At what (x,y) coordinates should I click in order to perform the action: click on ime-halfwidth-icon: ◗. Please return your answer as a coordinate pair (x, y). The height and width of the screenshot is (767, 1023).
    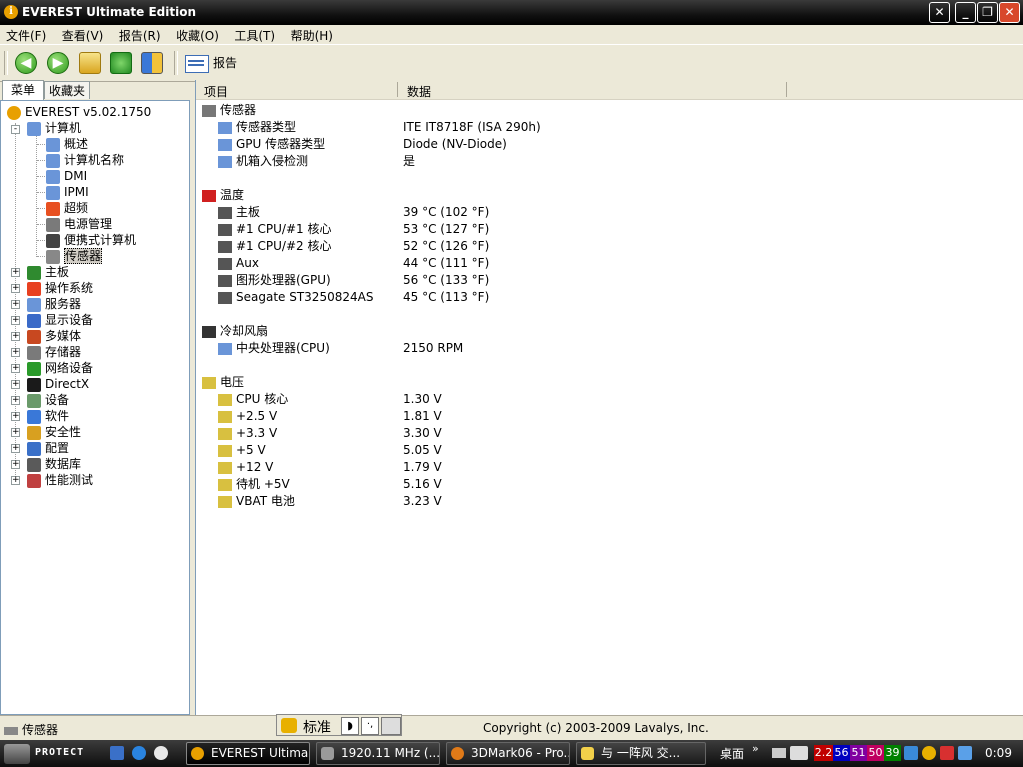
    Looking at the image, I should click on (350, 726).